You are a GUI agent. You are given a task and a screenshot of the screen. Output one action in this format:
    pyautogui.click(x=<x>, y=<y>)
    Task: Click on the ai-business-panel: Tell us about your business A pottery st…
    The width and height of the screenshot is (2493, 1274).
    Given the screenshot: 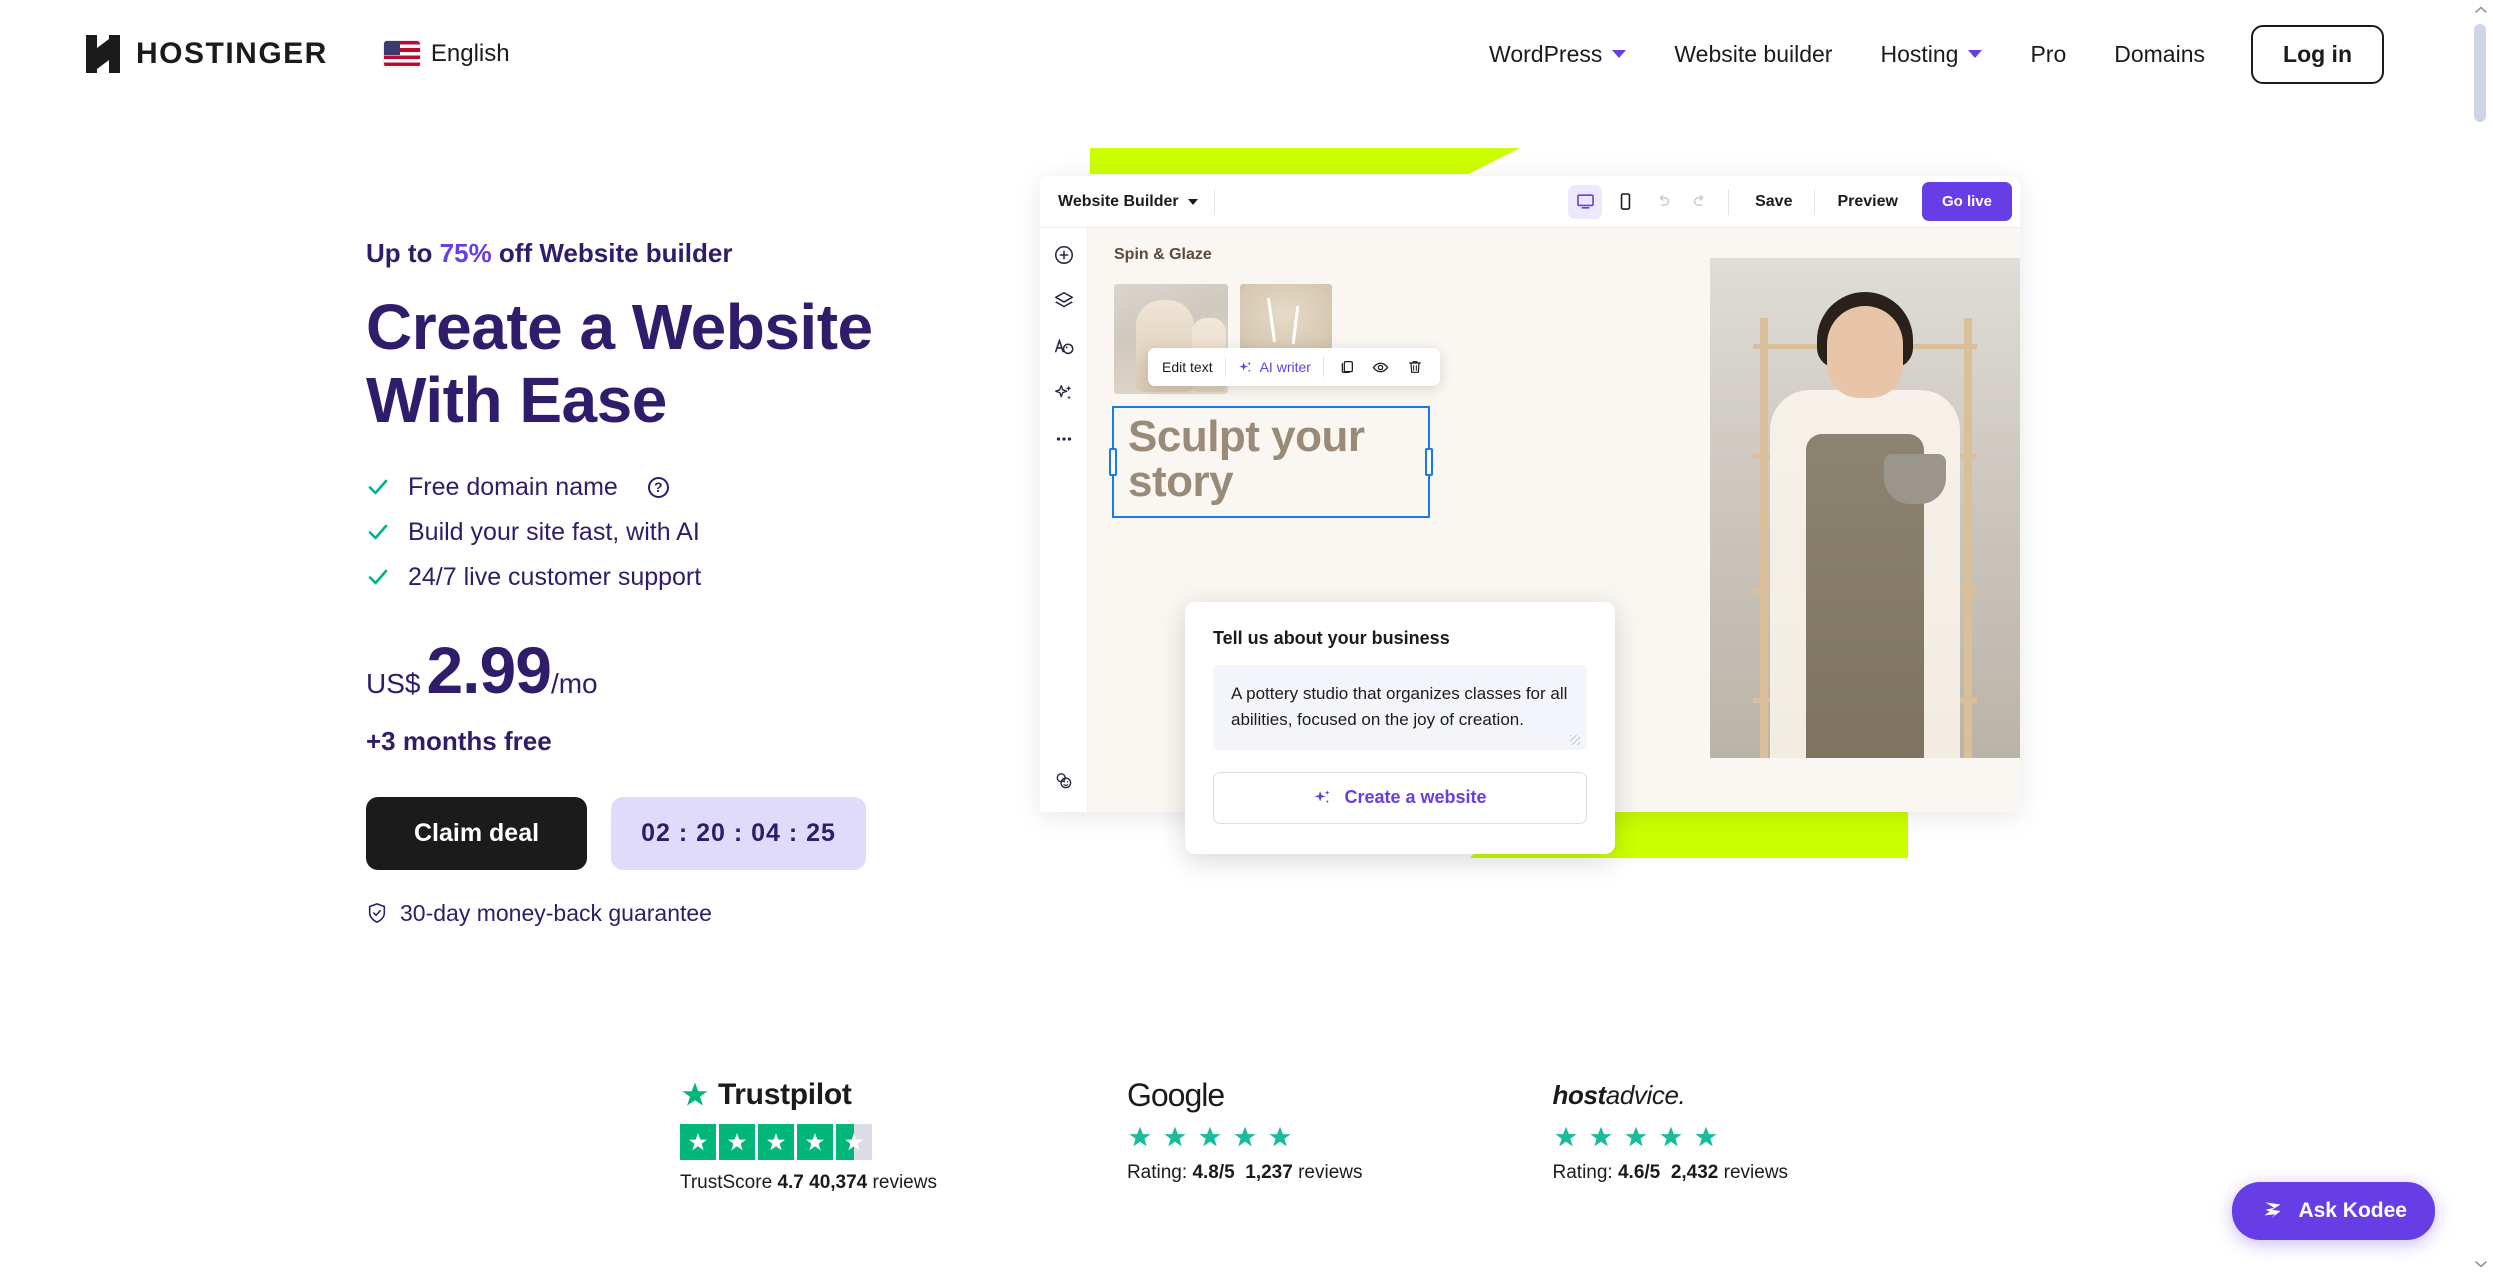 What is the action you would take?
    pyautogui.click(x=1400, y=728)
    